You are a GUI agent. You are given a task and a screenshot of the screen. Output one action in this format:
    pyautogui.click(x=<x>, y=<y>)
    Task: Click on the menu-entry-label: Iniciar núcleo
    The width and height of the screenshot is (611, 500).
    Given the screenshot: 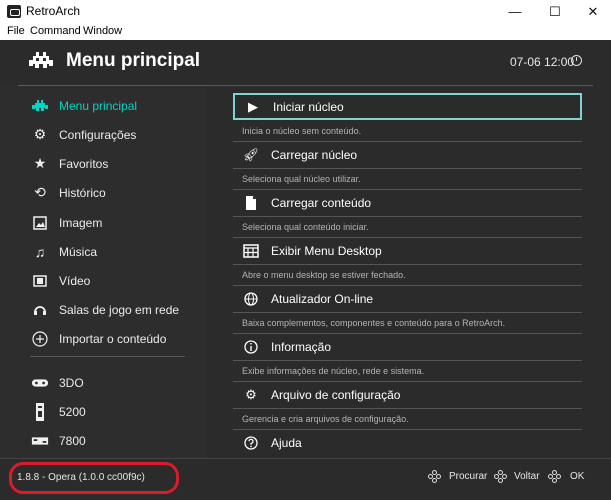 What is the action you would take?
    pyautogui.click(x=308, y=106)
    